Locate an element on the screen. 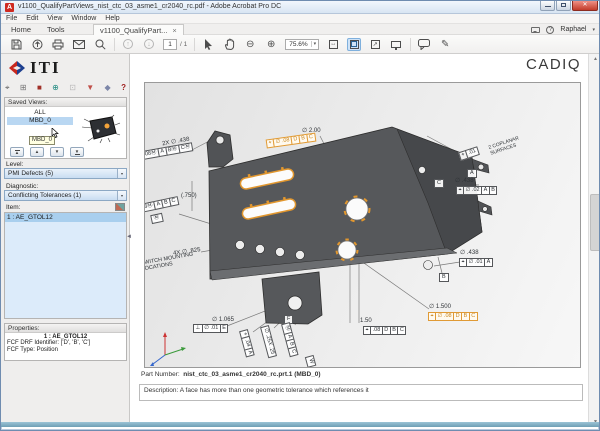 This screenshot has height=431, width=600. tab-document: v1100_QualifyPart... × is located at coordinates (138, 29).